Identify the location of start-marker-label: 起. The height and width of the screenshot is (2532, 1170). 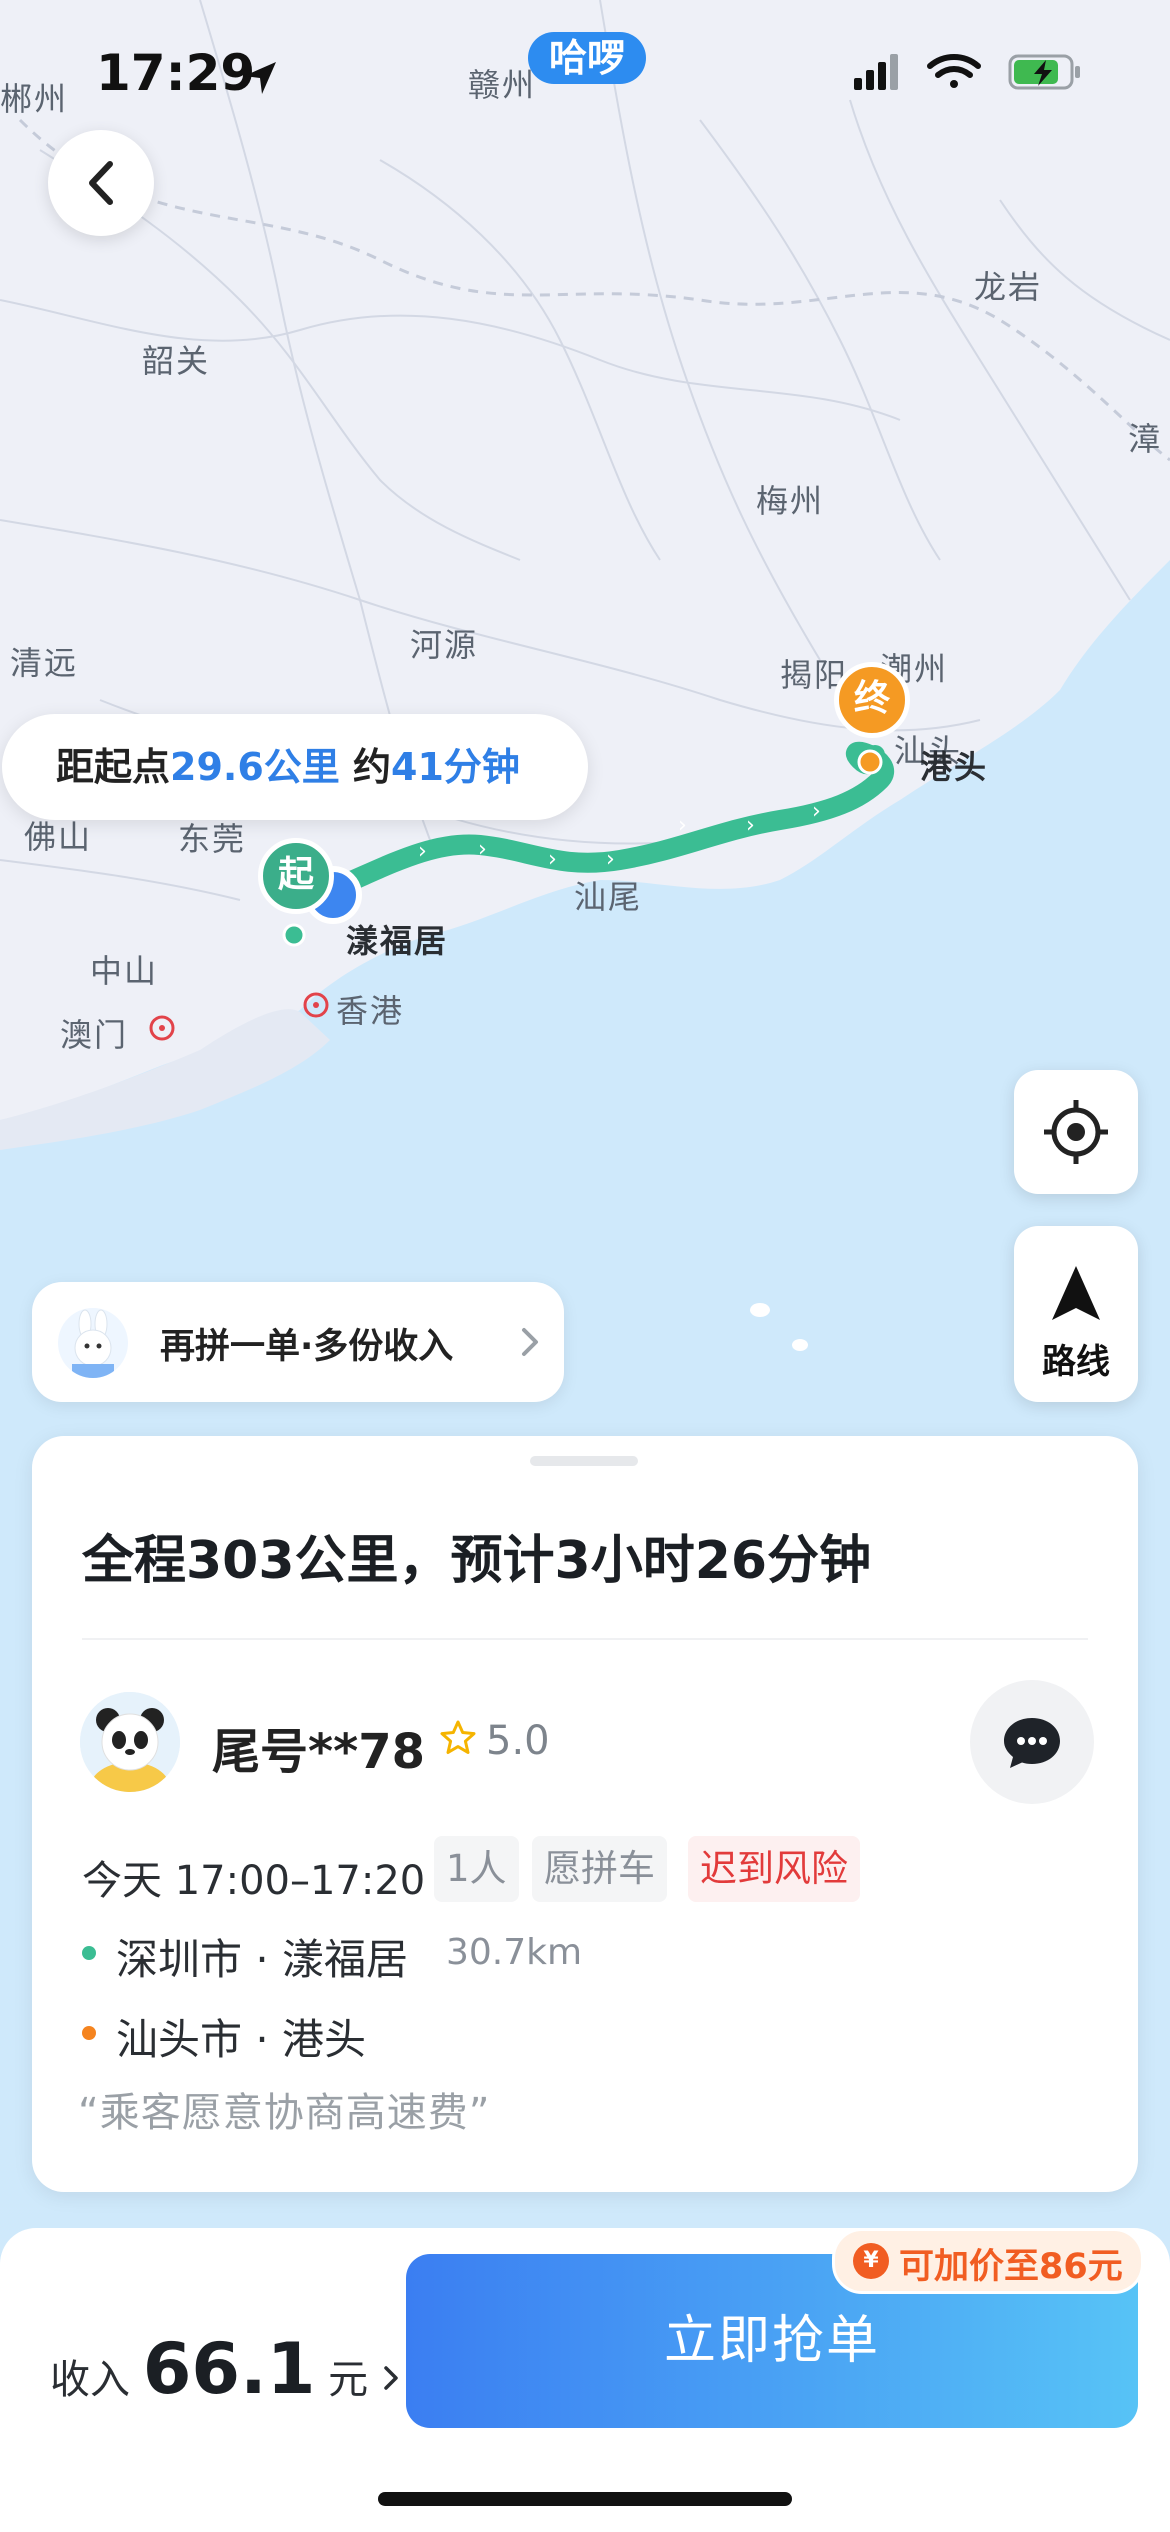
(295, 874).